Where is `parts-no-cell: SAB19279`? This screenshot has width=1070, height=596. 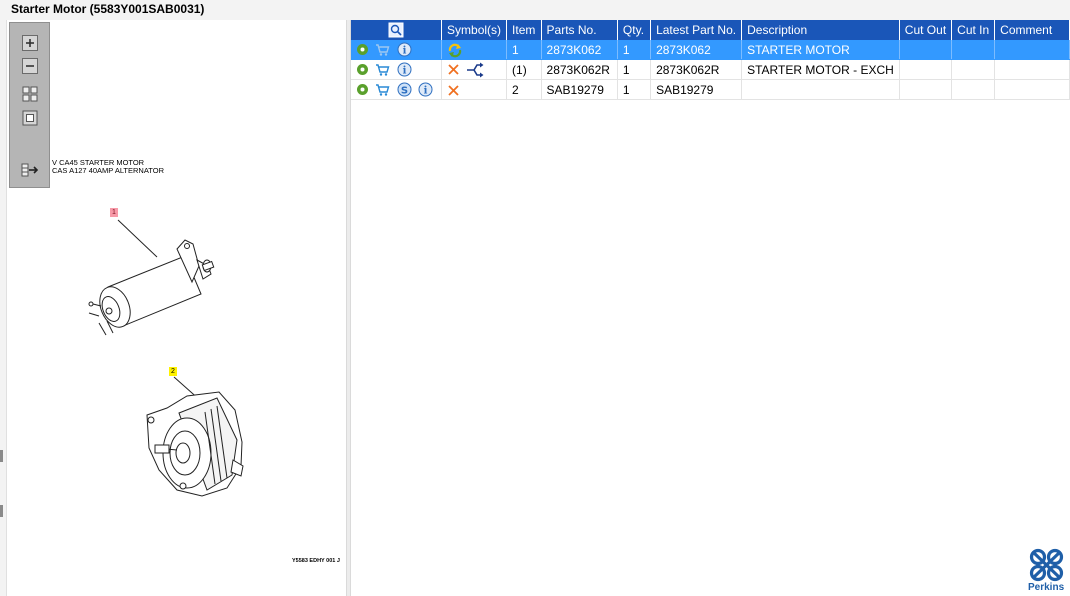
parts-no-cell: SAB19279 is located at coordinates (579, 89).